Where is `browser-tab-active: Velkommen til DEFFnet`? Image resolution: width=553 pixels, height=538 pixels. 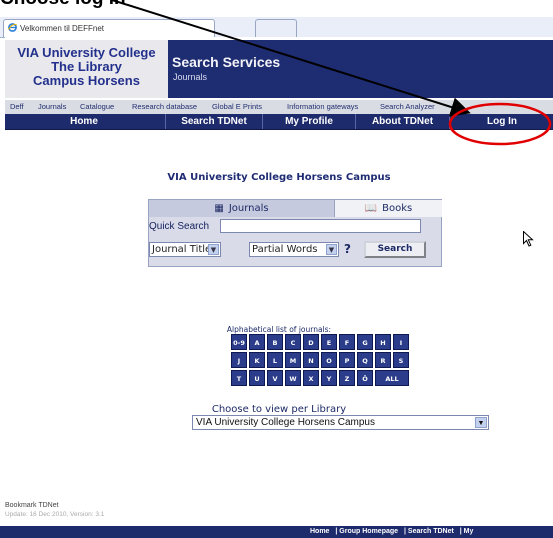
browser-tab-active: Velkommen til DEFFnet is located at coordinates (109, 28).